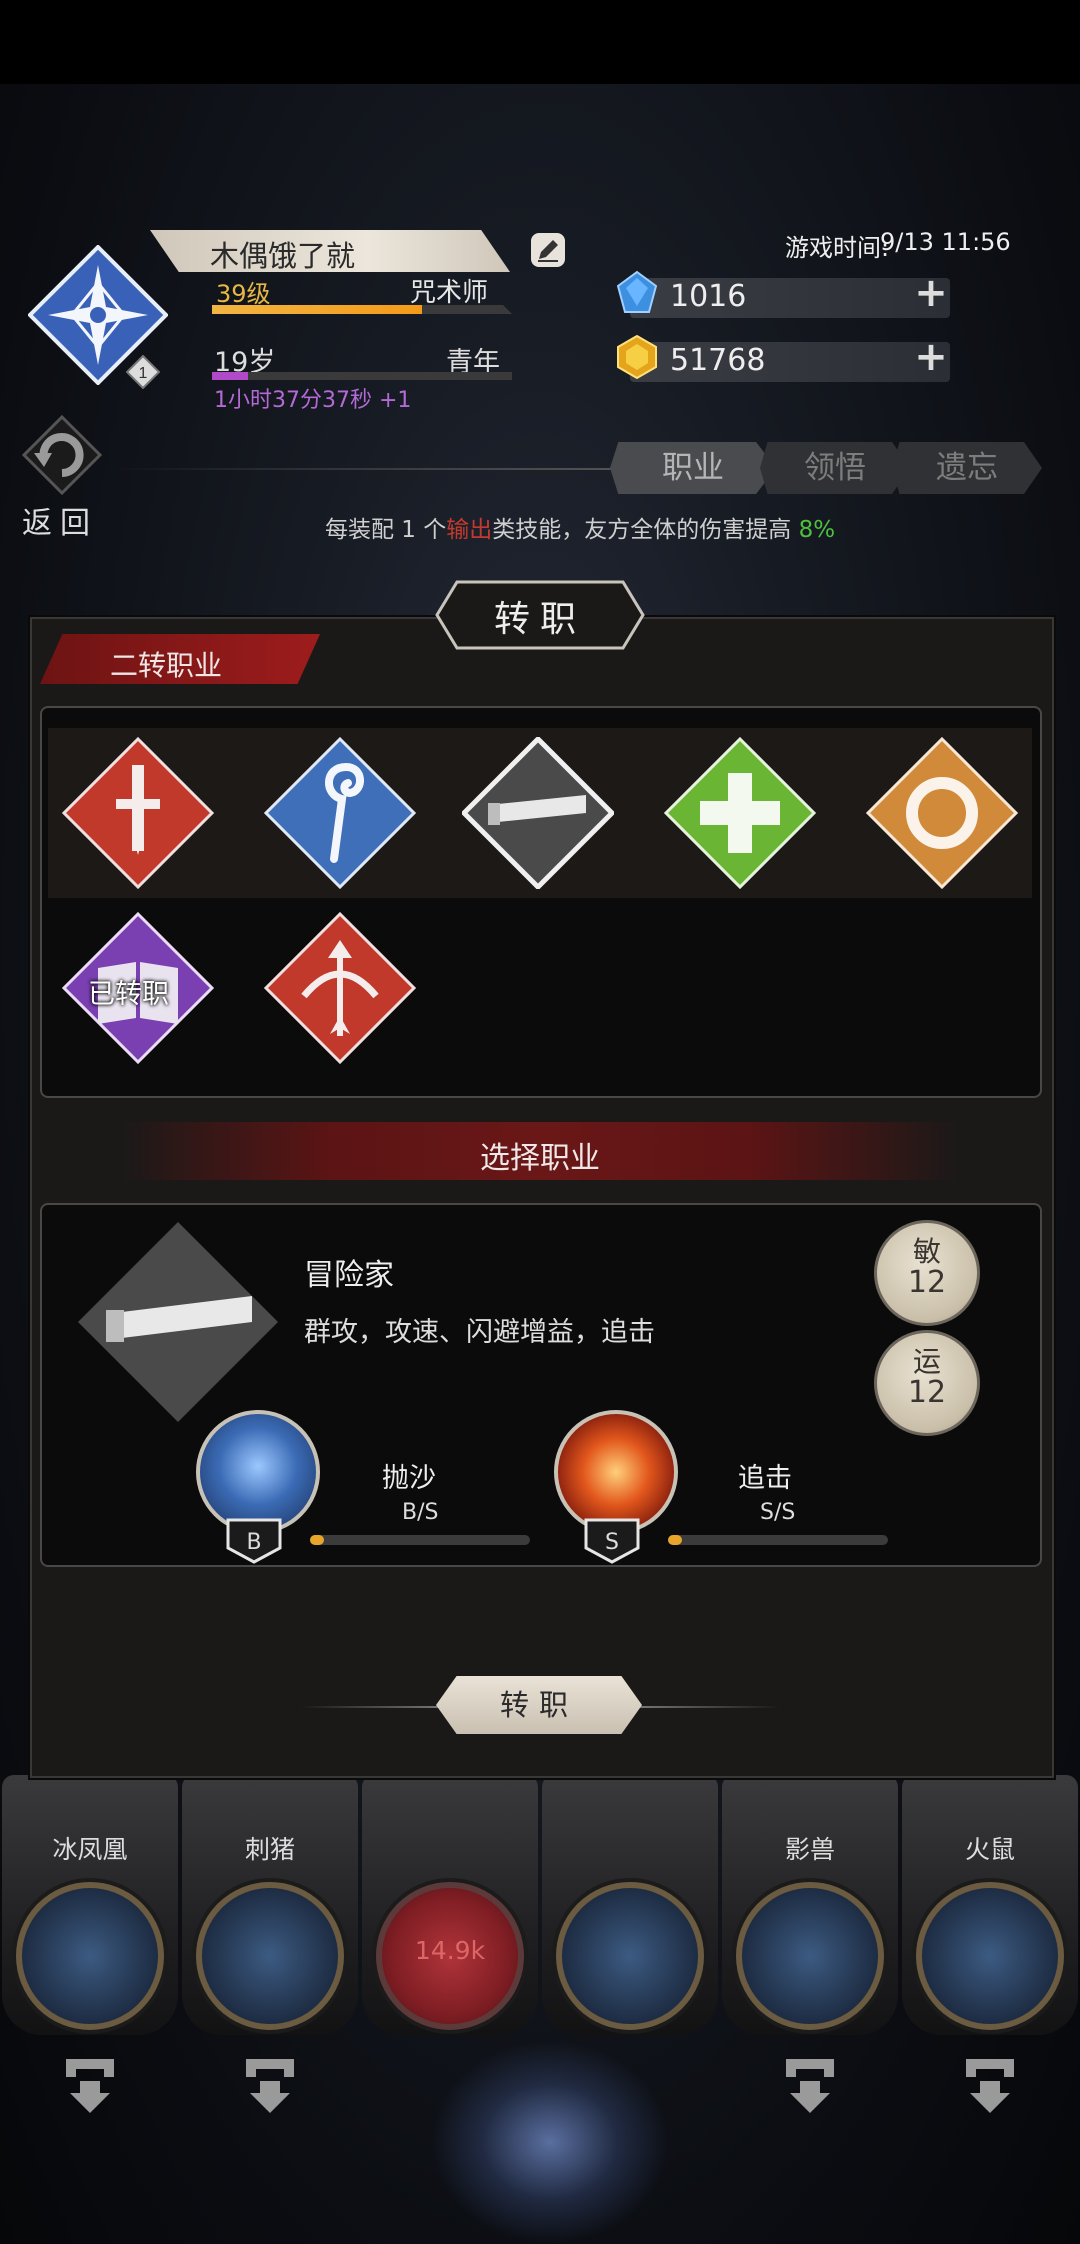  Describe the element at coordinates (254, 1542) in the screenshot. I see `skill-rank: B` at that location.